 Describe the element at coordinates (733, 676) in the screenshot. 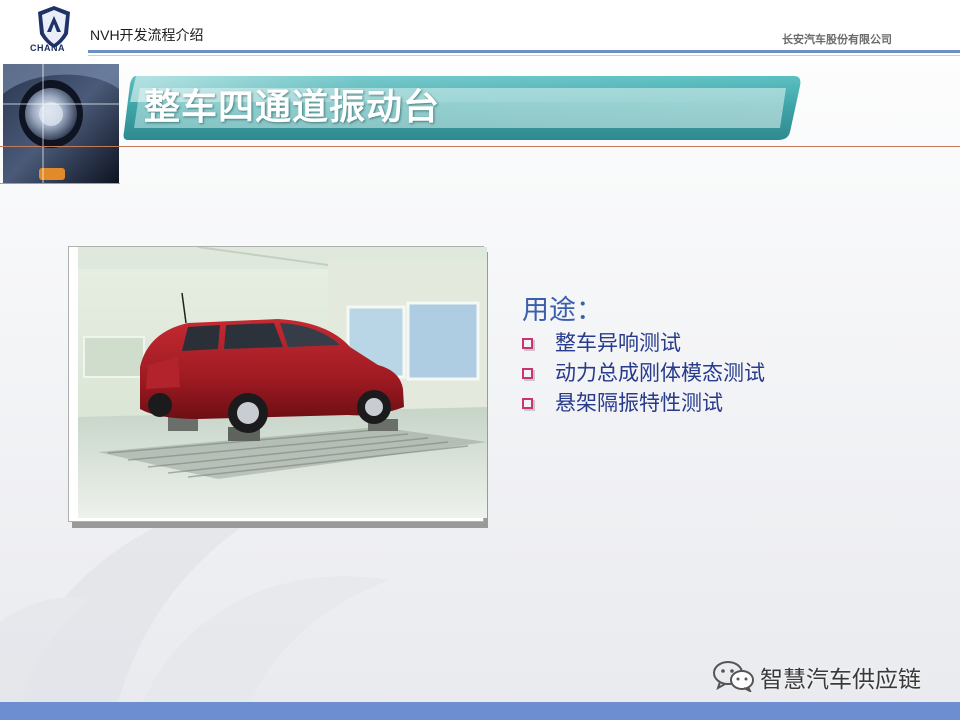

I see `wechat-icon` at that location.